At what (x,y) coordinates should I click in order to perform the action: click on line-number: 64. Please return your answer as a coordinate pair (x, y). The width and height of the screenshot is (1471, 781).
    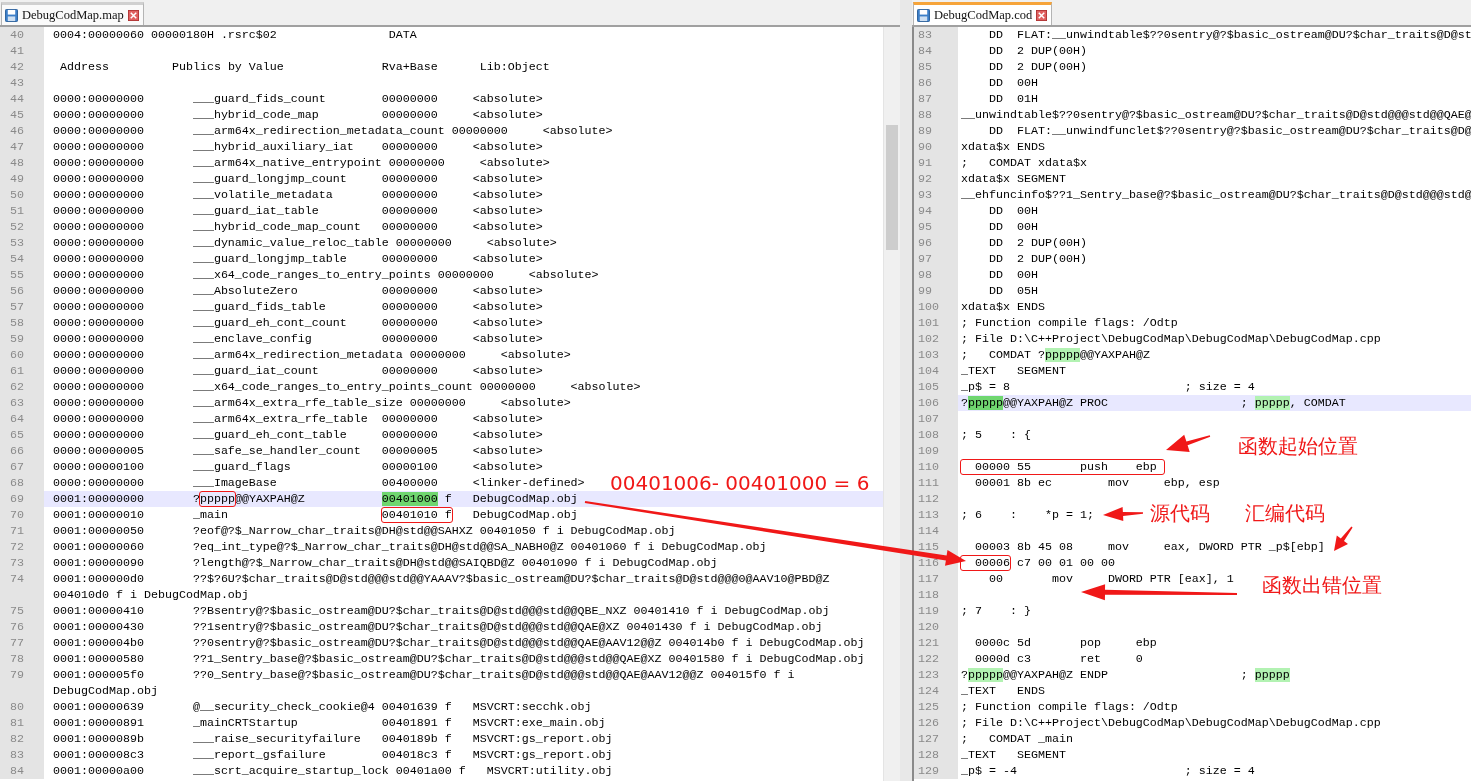
    Looking at the image, I should click on (22, 419).